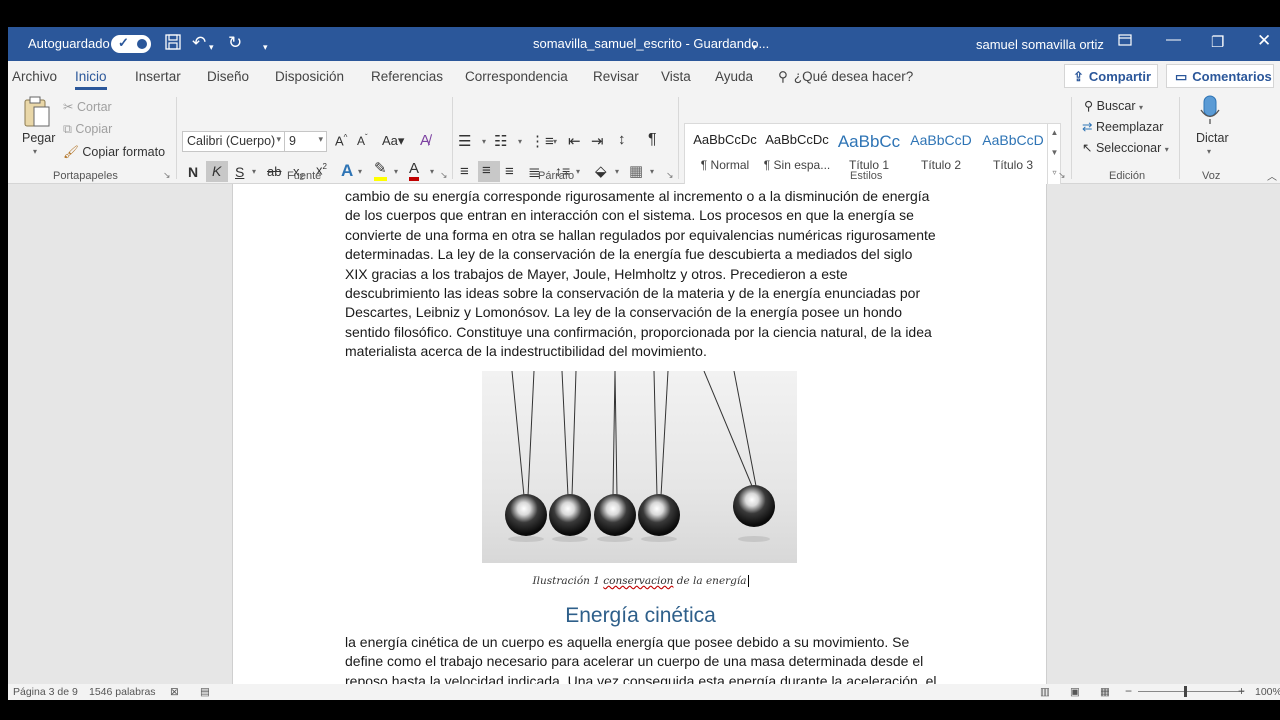 This screenshot has width=1280, height=720. I want to click on bullets-icon: ☰, so click(464, 141).